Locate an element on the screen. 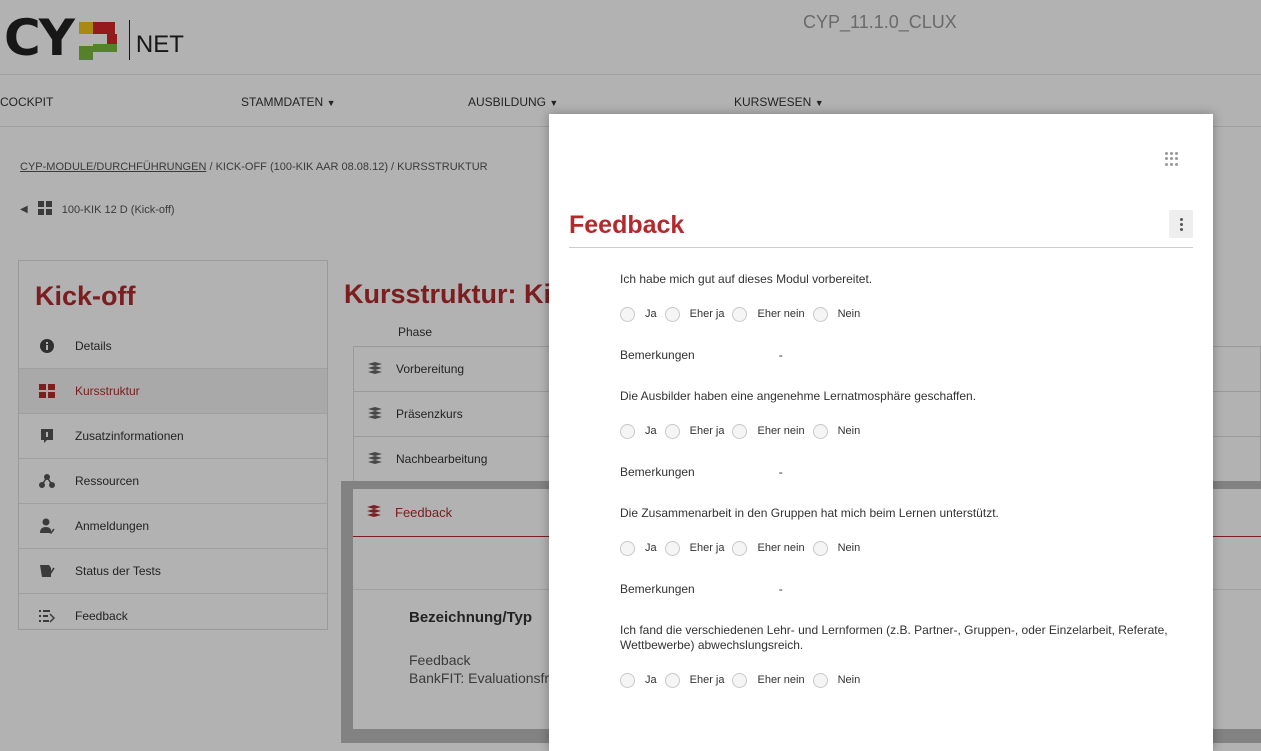  apps-grid-icon is located at coordinates (1172, 159).